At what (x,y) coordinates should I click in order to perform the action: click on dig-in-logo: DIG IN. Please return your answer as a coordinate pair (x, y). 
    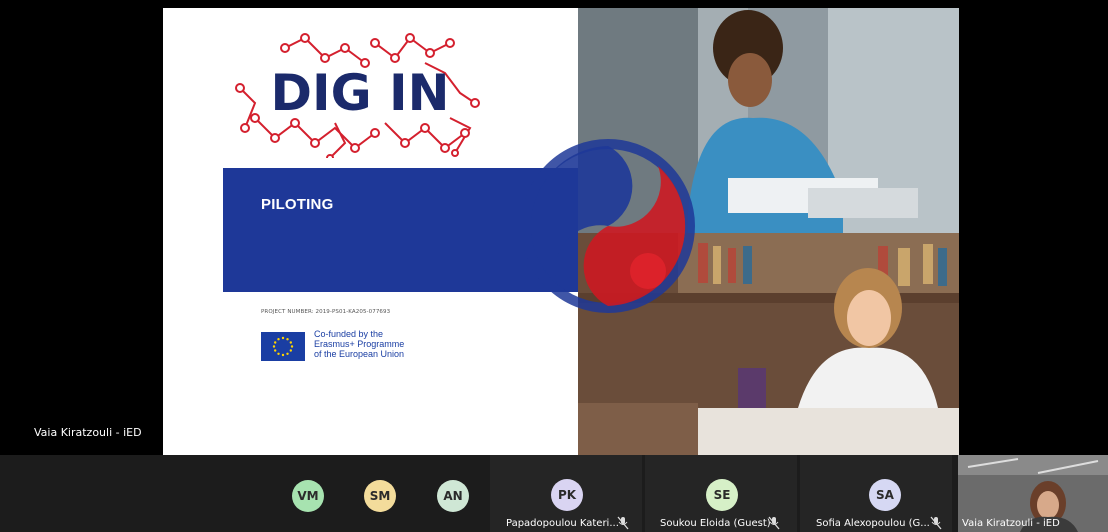
    Looking at the image, I should click on (357, 95).